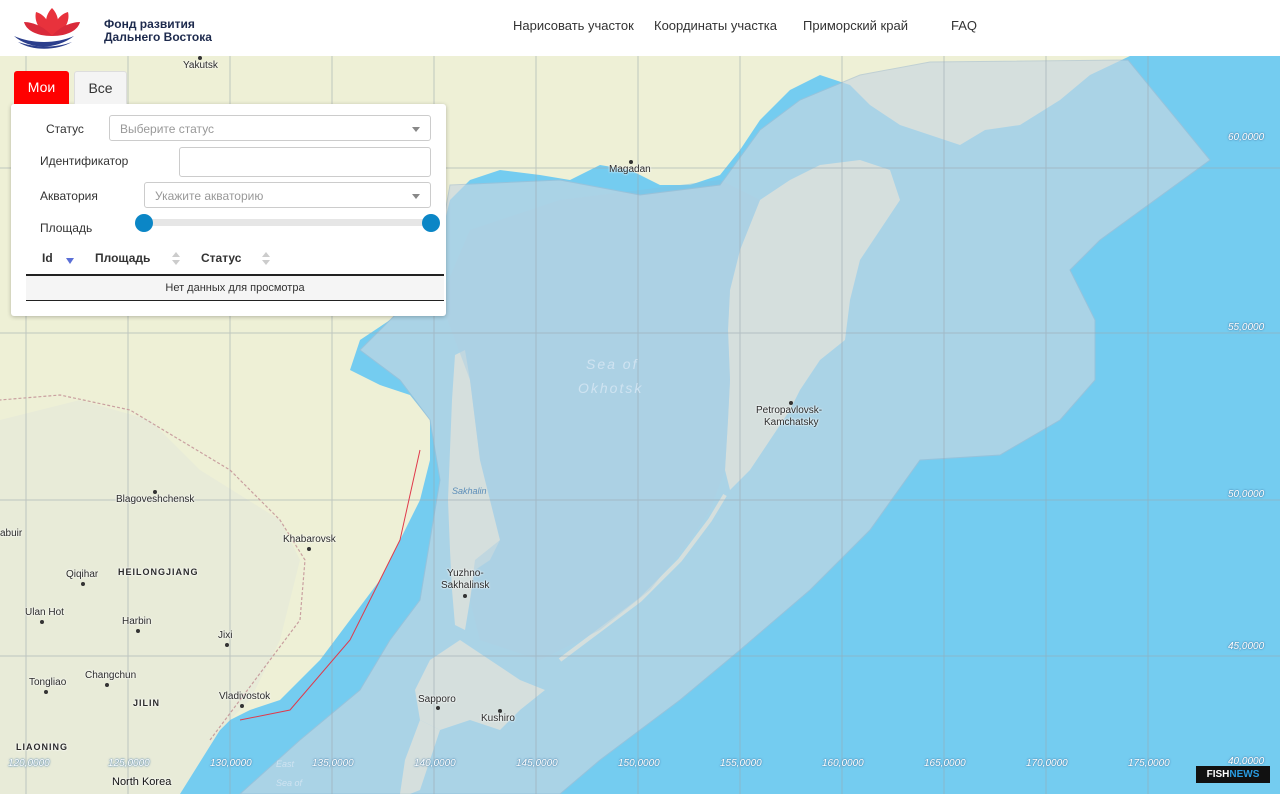 The width and height of the screenshot is (1280, 794). What do you see at coordinates (1047, 763) in the screenshot?
I see `lon-label-170: 170,0000` at bounding box center [1047, 763].